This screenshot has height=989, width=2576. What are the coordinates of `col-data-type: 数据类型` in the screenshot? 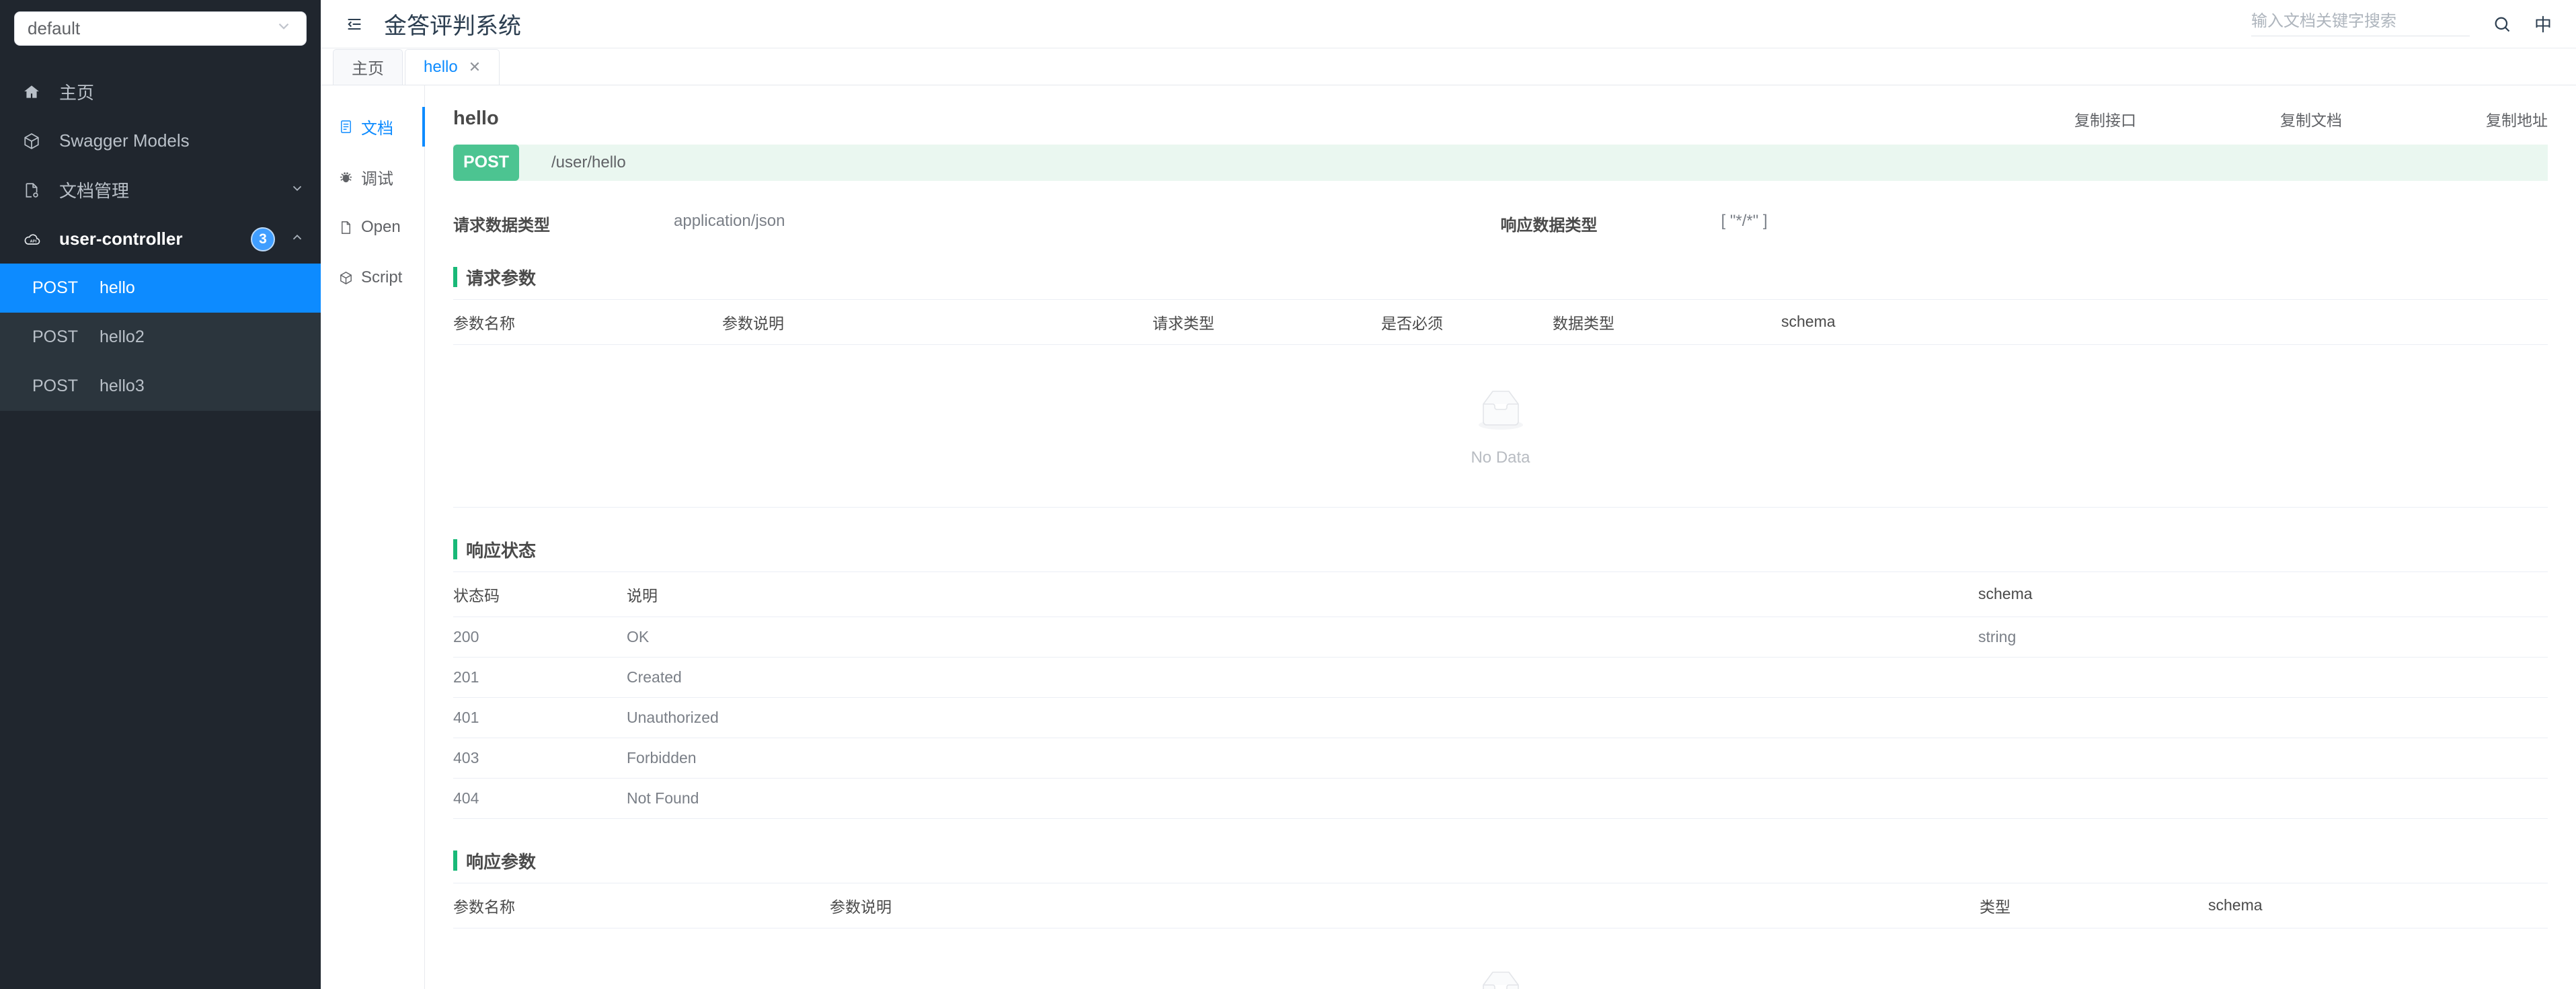 It's located at (1667, 322).